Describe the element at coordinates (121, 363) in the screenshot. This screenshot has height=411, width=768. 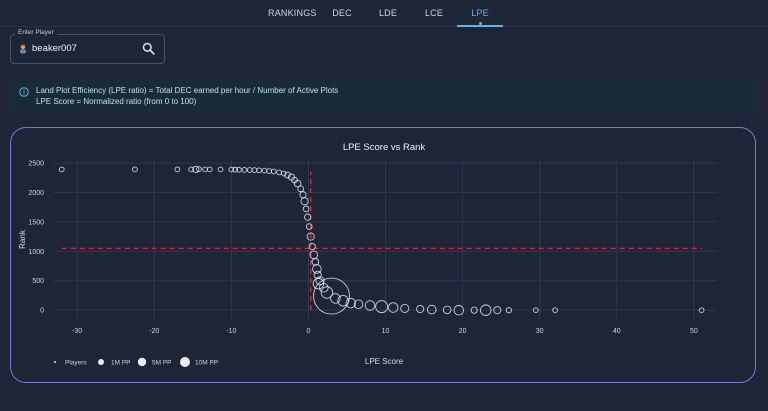
I see `legend-label: 1M PP` at that location.